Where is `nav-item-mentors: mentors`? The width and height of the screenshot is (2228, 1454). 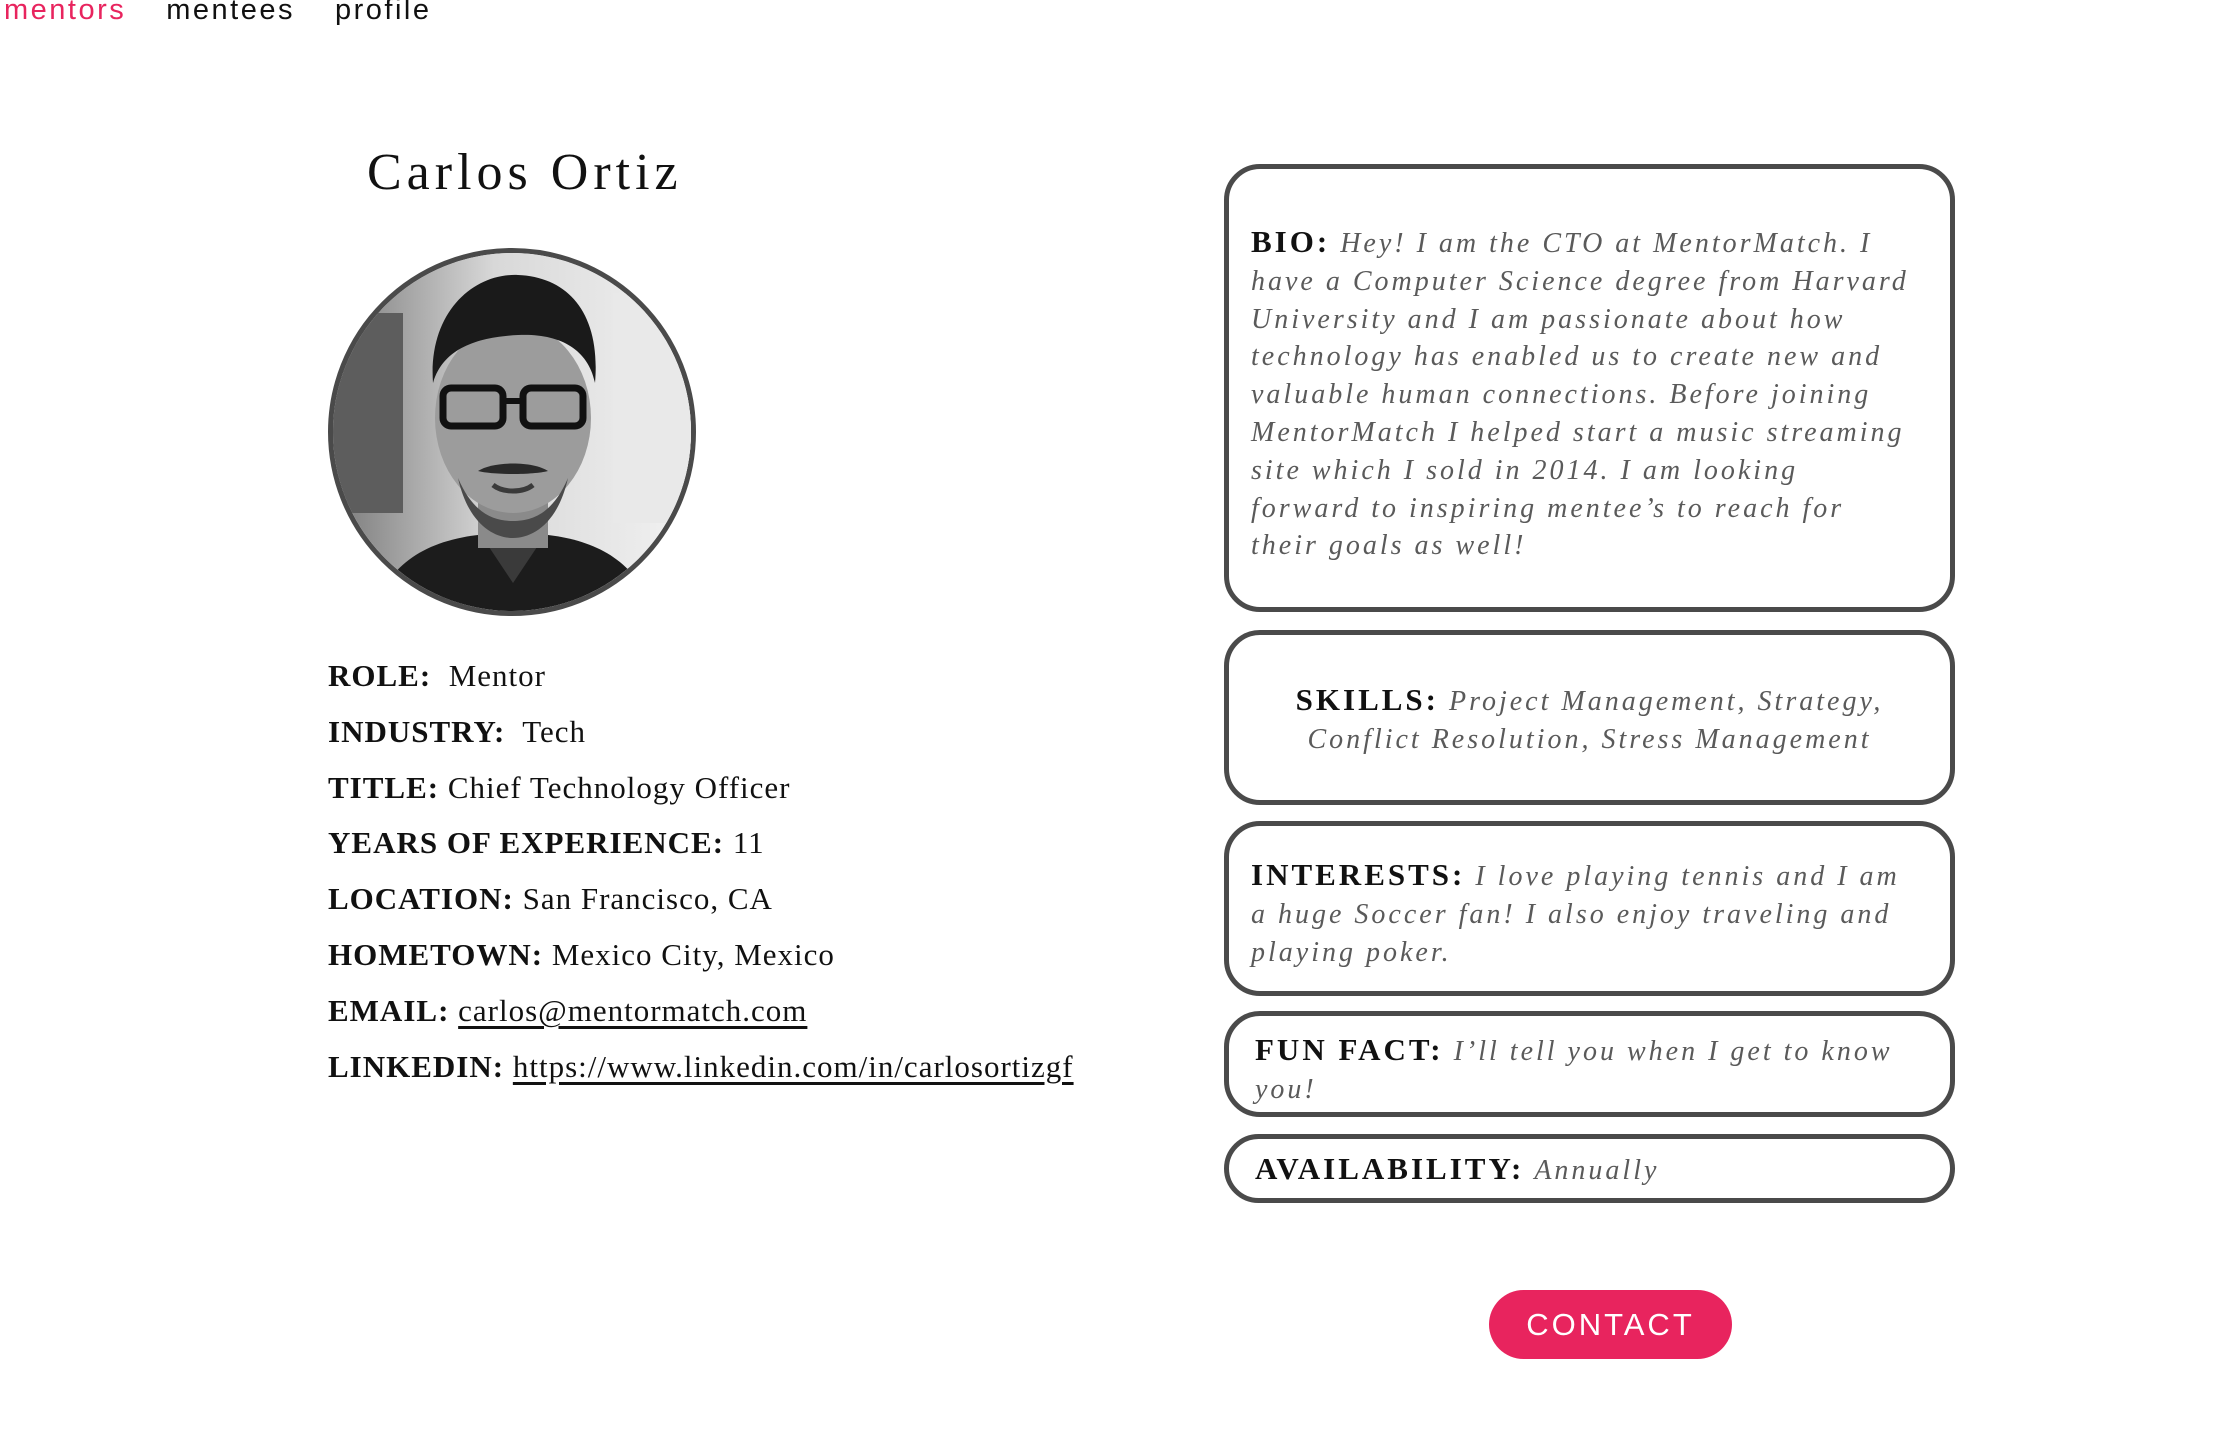
nav-item-mentors: mentors is located at coordinates (65, 13).